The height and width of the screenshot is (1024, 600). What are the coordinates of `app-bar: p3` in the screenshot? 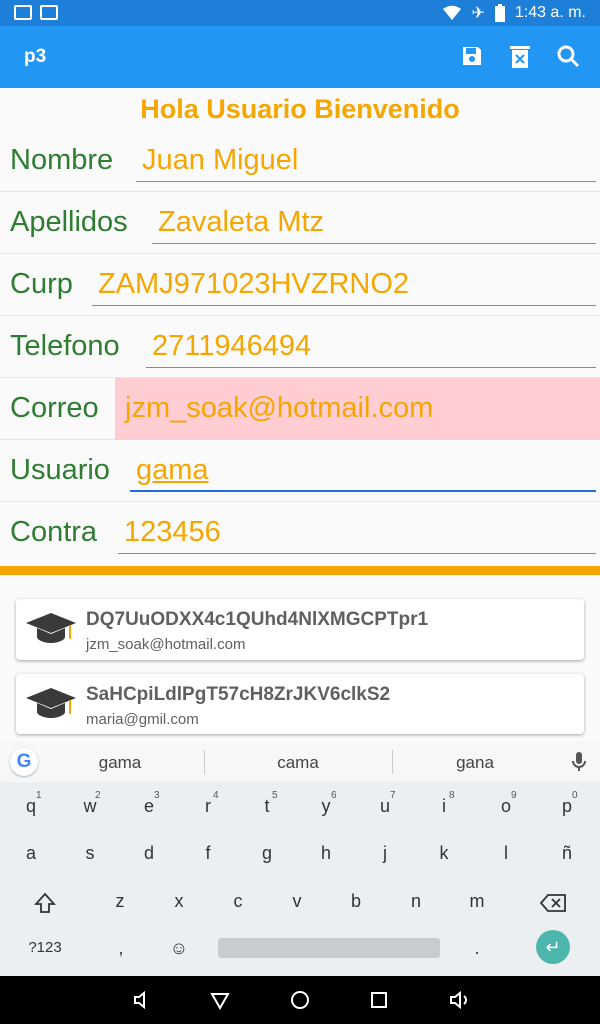 It's located at (300, 57).